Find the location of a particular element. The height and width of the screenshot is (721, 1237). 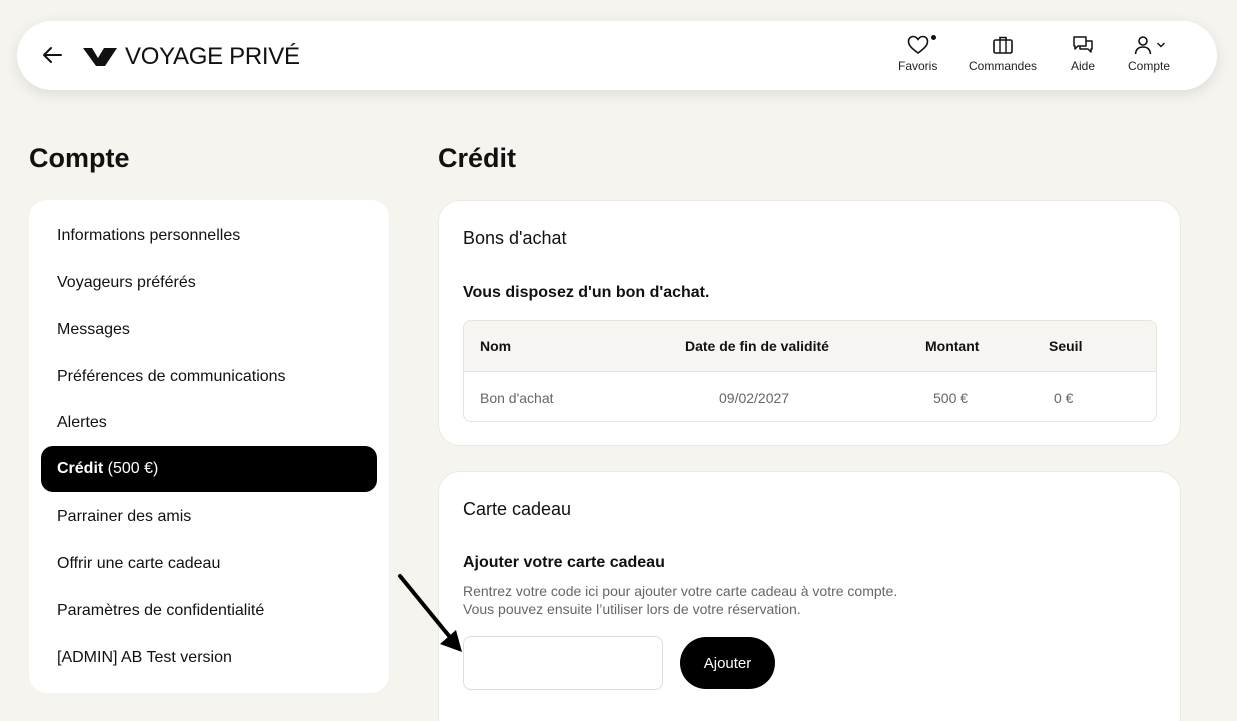

page-title: Crédit is located at coordinates (477, 158).